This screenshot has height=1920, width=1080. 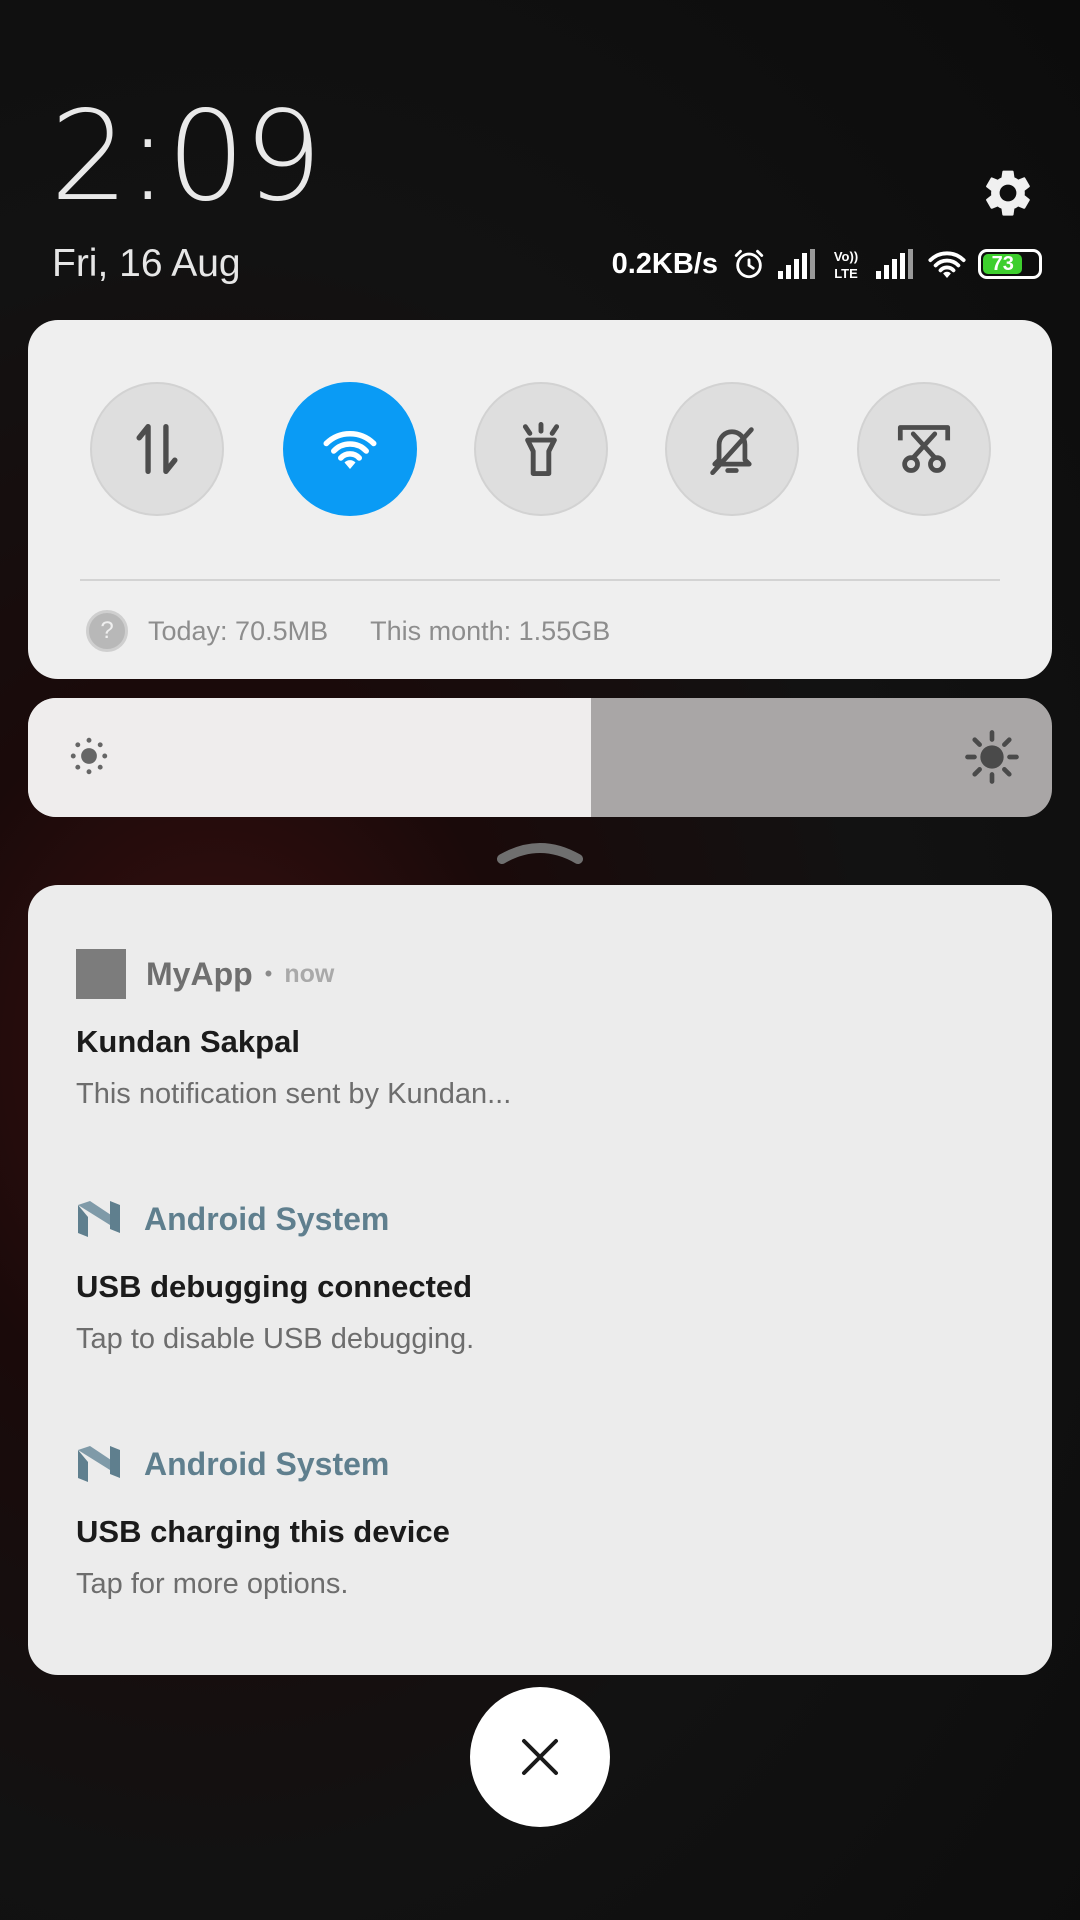 I want to click on clock-time: 2:09, so click(x=186, y=157).